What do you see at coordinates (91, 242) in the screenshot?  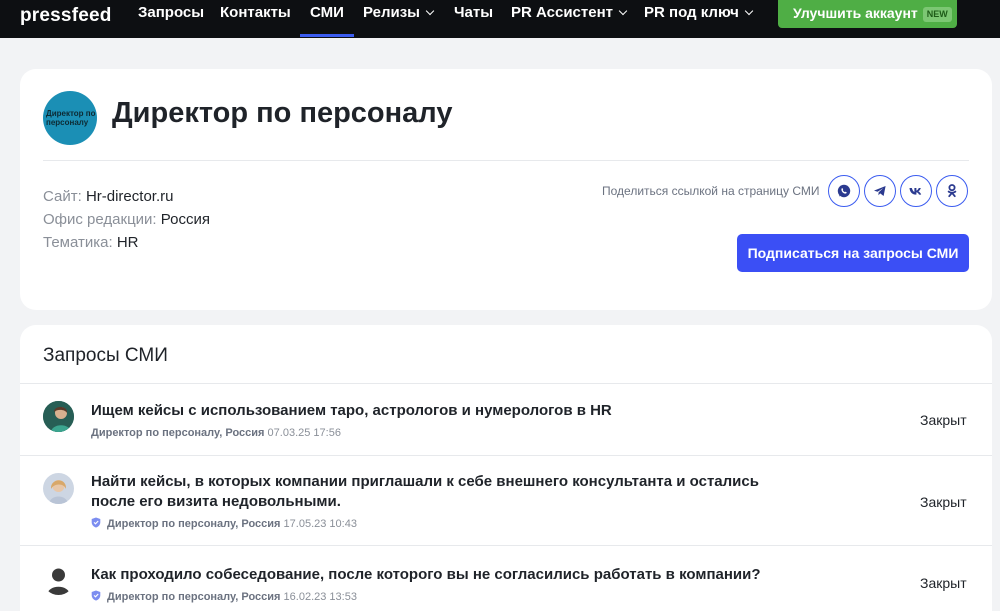 I see `info-topic: Тематика: HR` at bounding box center [91, 242].